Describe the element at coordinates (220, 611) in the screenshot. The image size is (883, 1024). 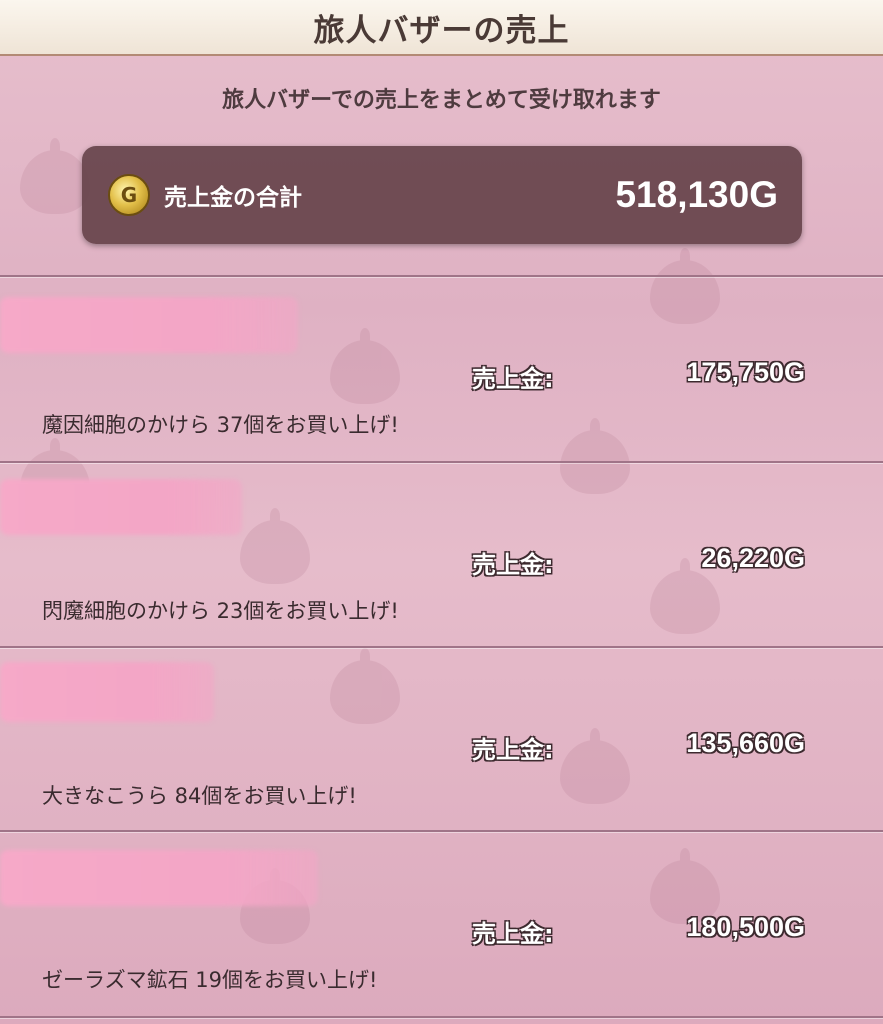
I see `sale-description: 閃魔細胞のかけら 23個をお買い上げ!` at that location.